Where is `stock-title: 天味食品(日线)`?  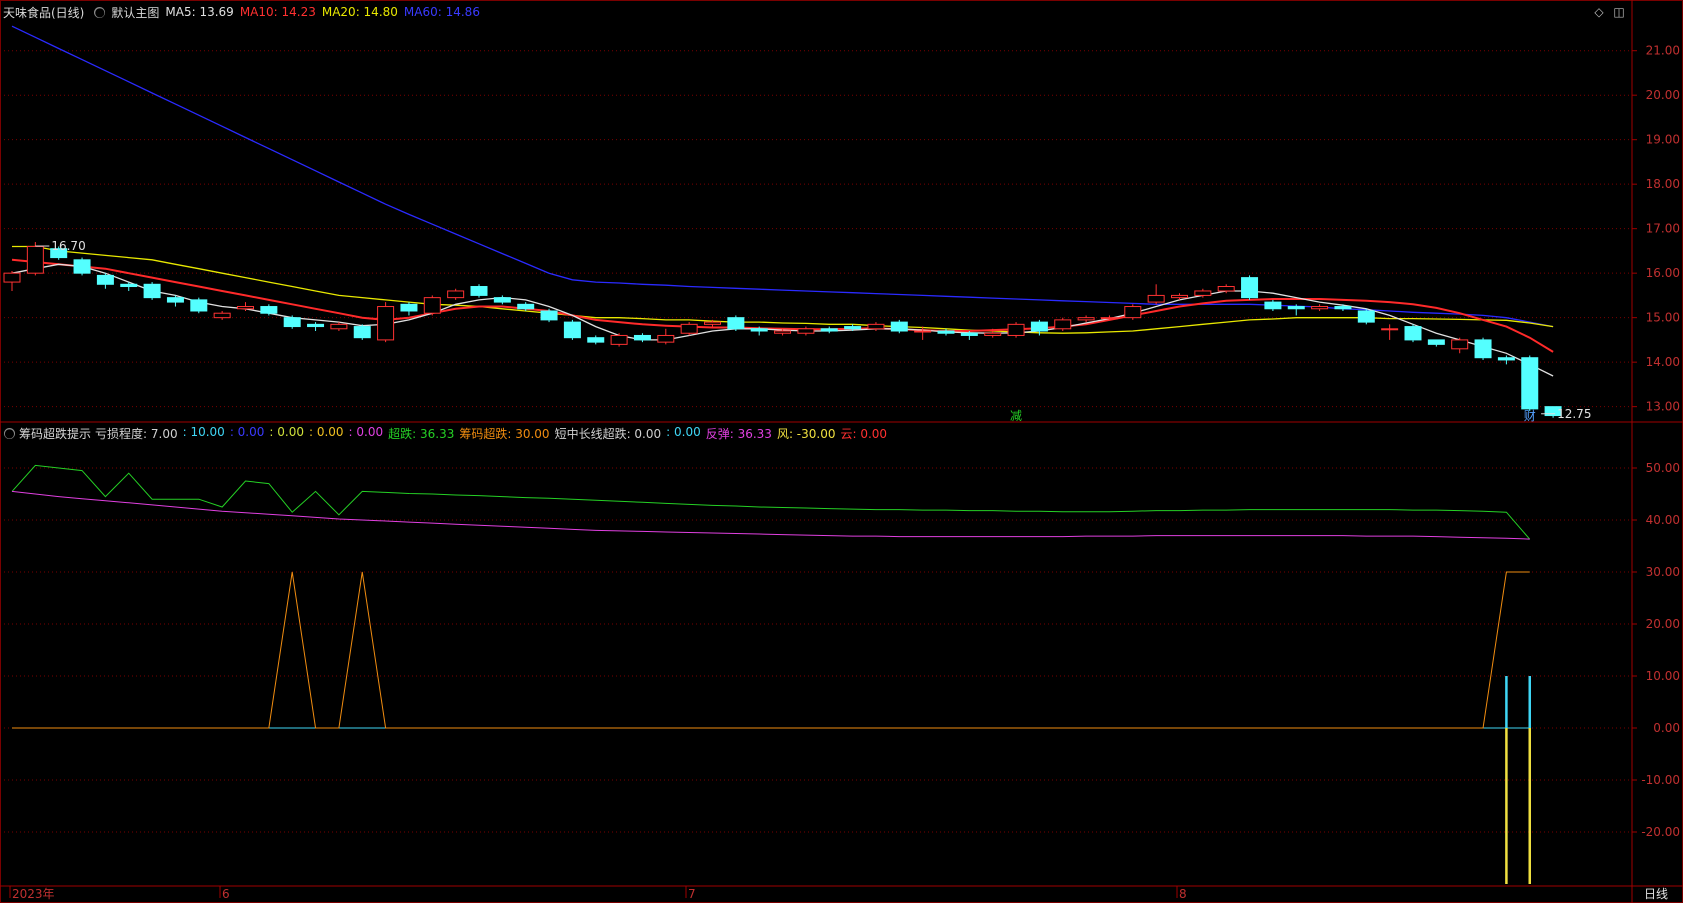
stock-title: 天味食品(日线) is located at coordinates (43, 12).